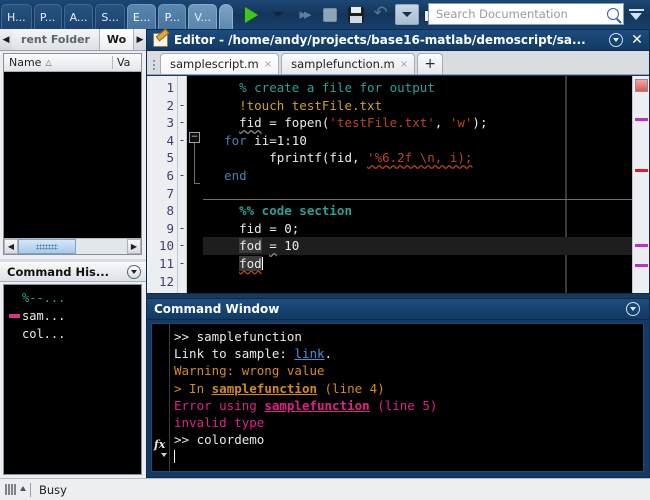 Image resolution: width=650 pixels, height=500 pixels. Describe the element at coordinates (637, 40) in the screenshot. I see `editor-close-button: ✕` at that location.